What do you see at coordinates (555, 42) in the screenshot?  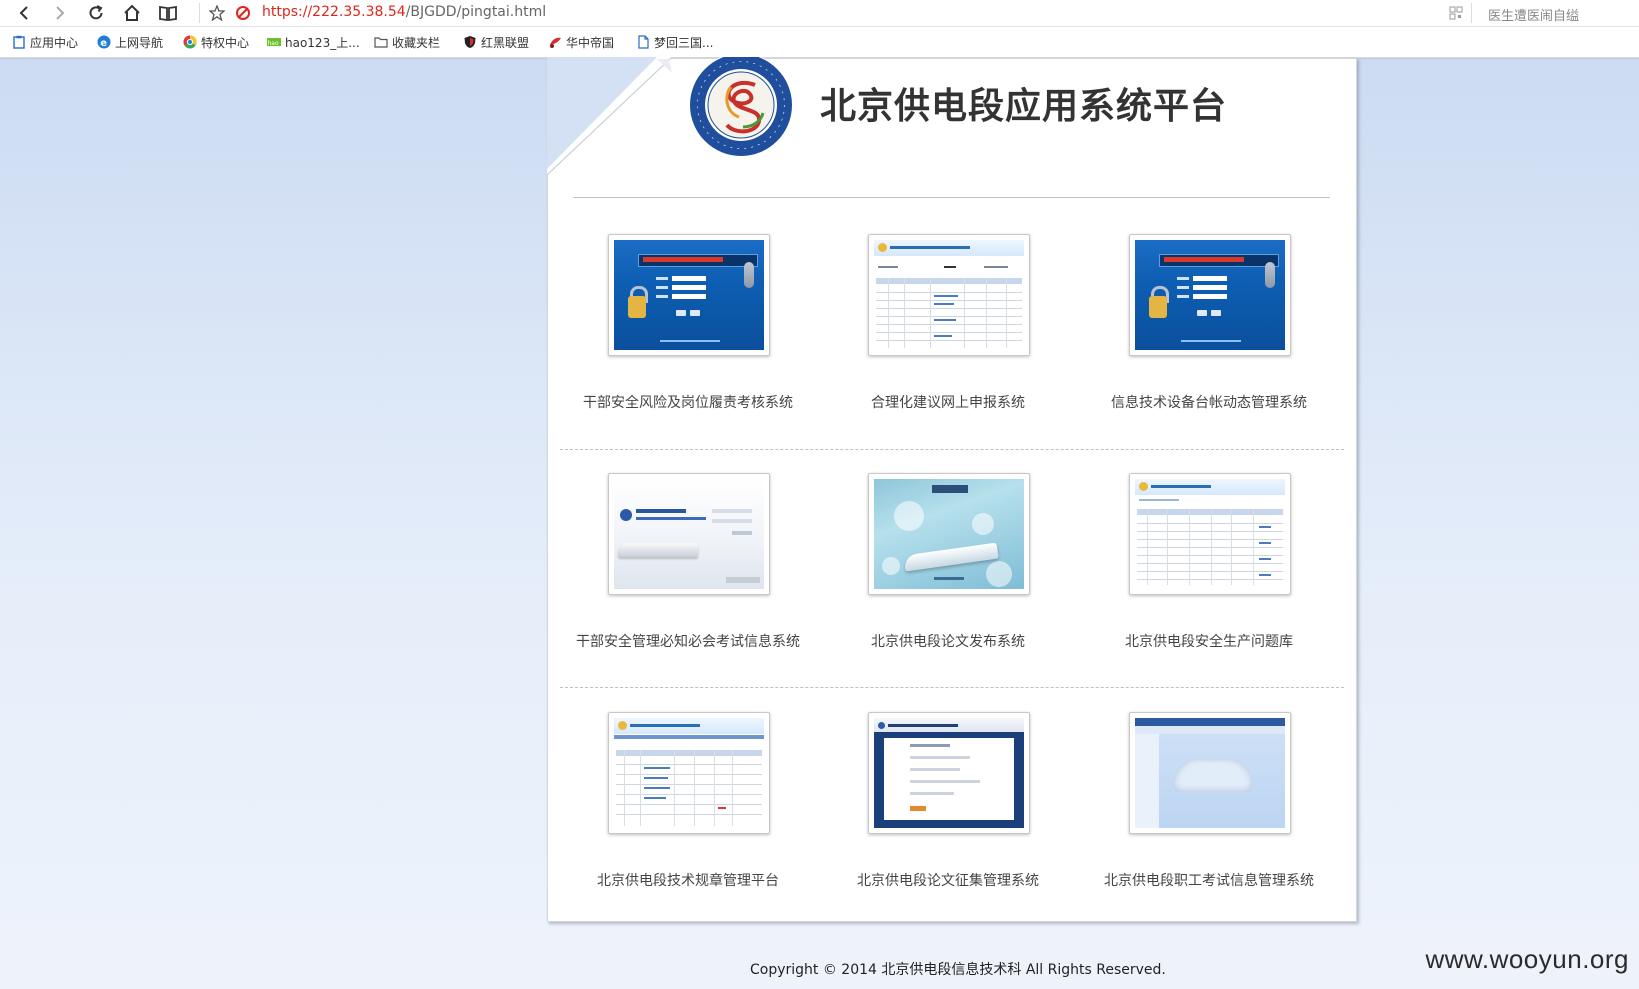 I see `flag-icon` at bounding box center [555, 42].